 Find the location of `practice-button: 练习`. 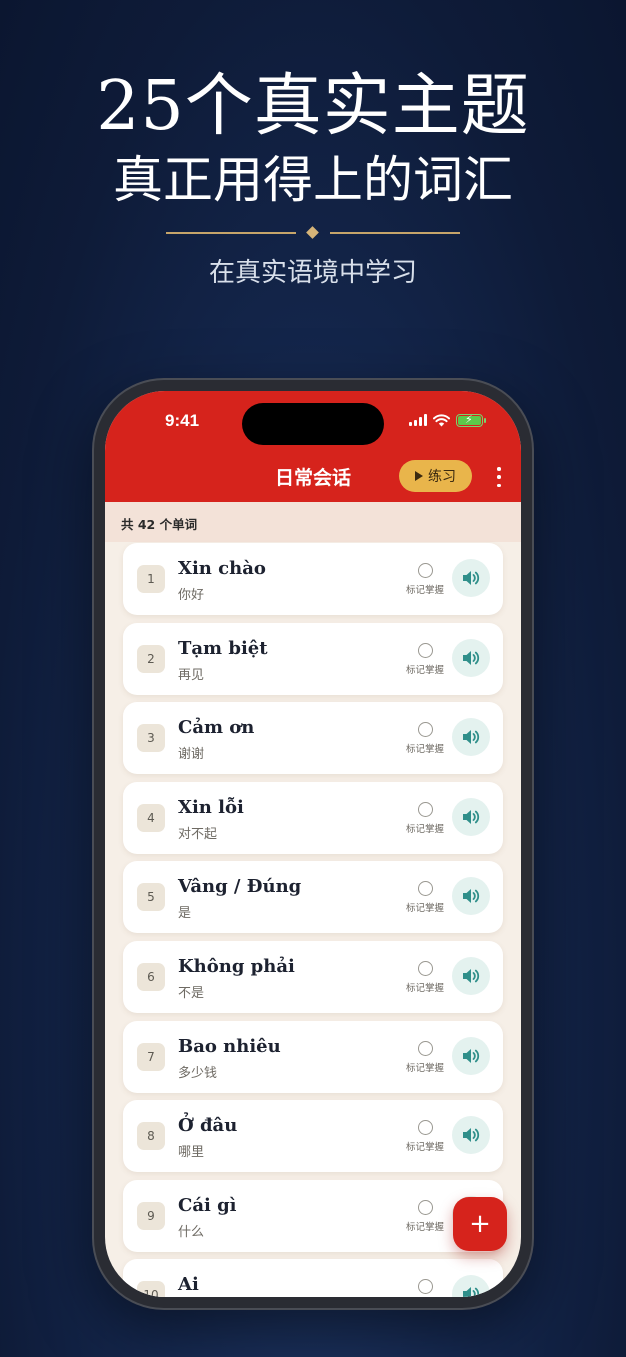

practice-button: 练习 is located at coordinates (435, 476).